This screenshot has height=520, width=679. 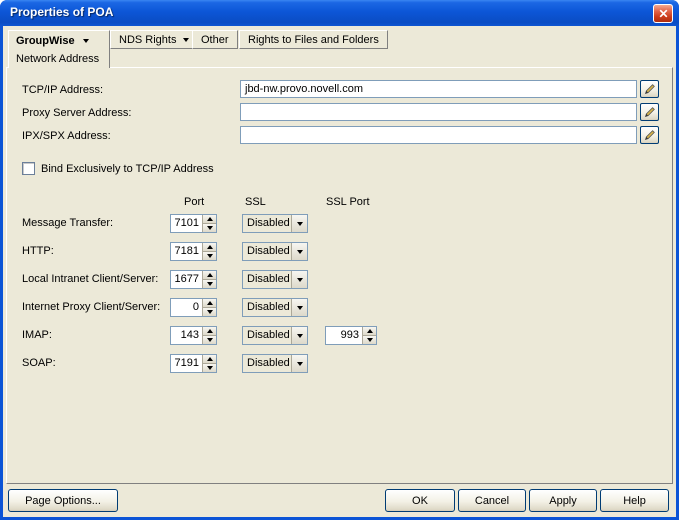 What do you see at coordinates (45, 40) in the screenshot?
I see `tab-groupwise-label: GroupWise` at bounding box center [45, 40].